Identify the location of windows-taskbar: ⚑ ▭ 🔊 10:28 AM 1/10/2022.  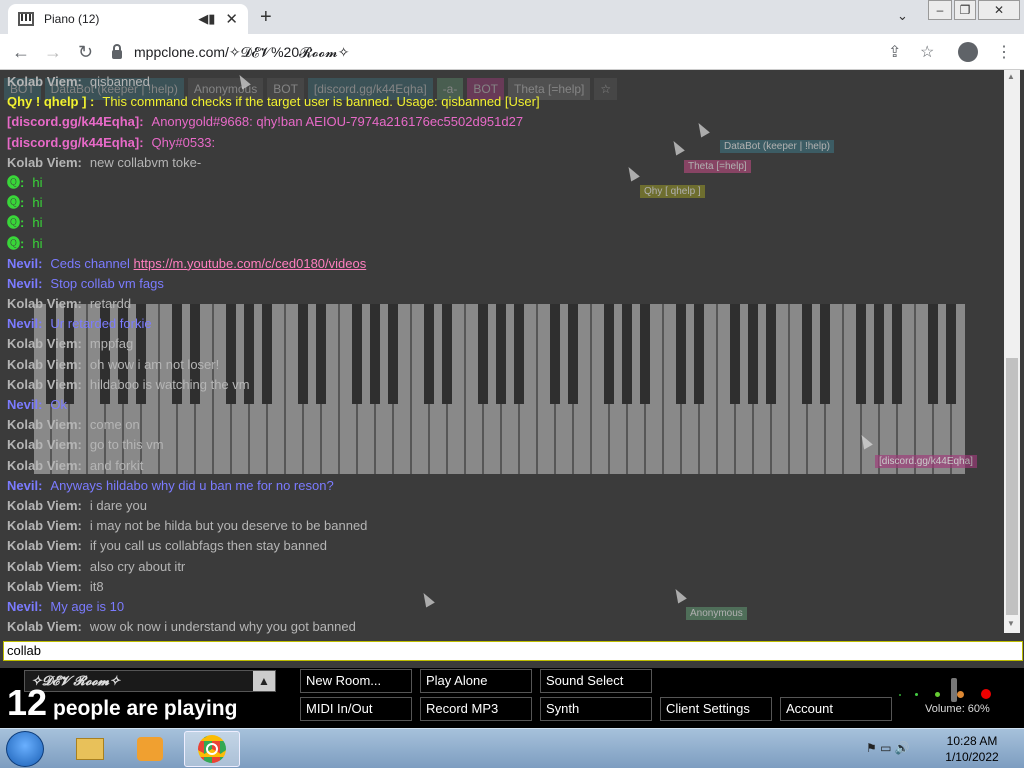
(512, 748).